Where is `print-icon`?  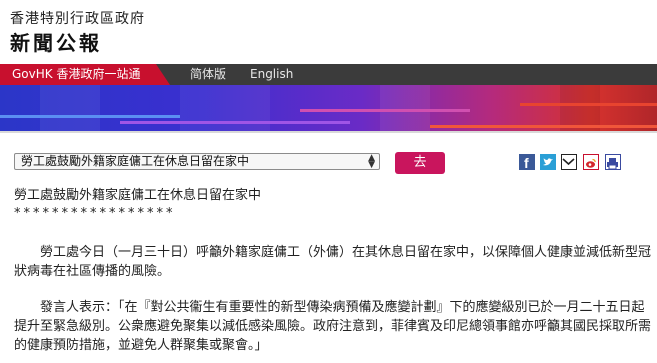 print-icon is located at coordinates (613, 162).